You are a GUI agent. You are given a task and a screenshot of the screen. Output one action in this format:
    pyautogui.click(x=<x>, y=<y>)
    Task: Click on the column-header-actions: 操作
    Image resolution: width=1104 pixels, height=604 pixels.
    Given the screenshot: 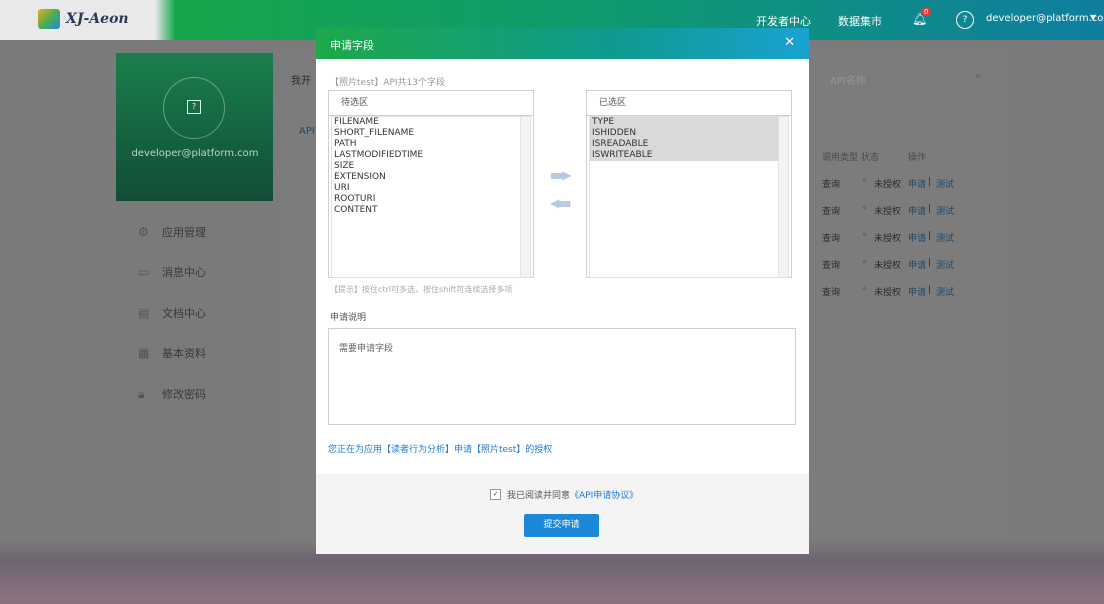 What is the action you would take?
    pyautogui.click(x=917, y=158)
    